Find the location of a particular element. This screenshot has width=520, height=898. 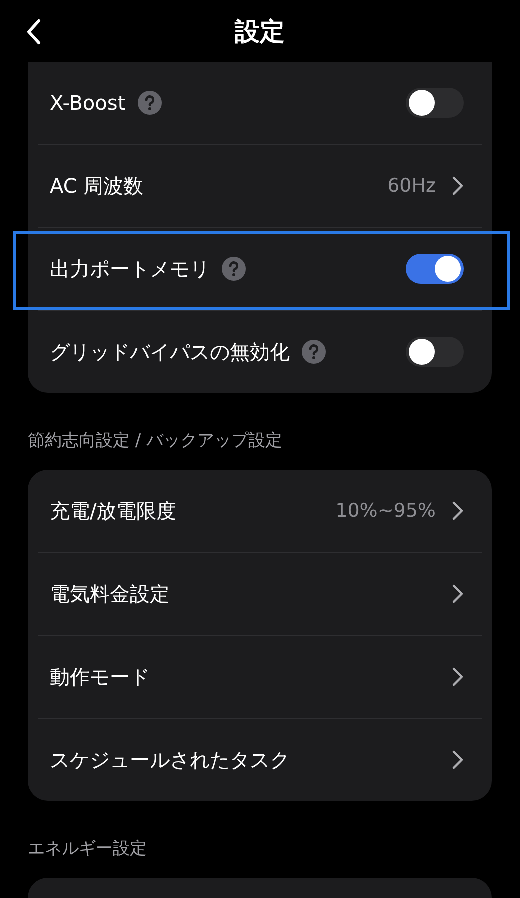

back-icon is located at coordinates (34, 32).